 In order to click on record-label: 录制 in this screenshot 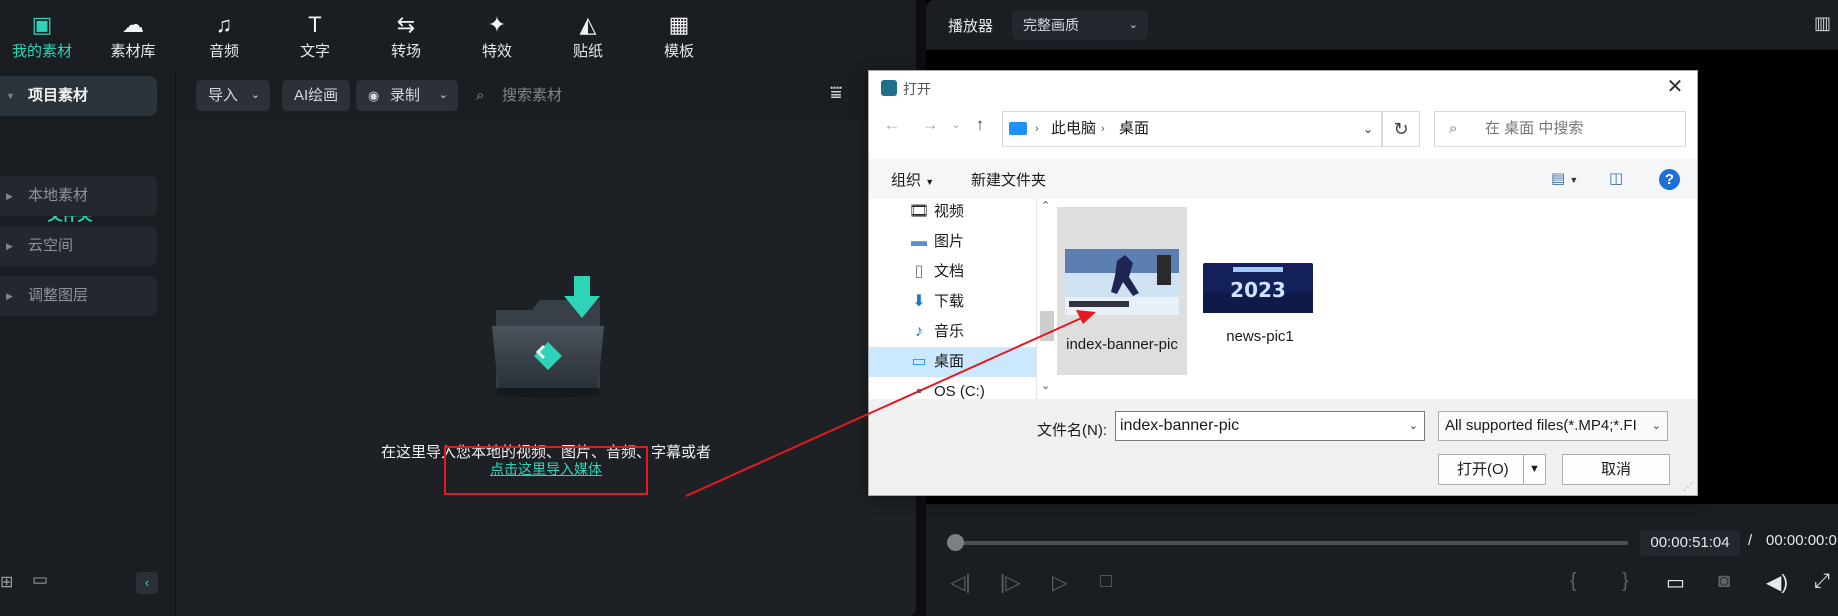, I will do `click(405, 95)`.